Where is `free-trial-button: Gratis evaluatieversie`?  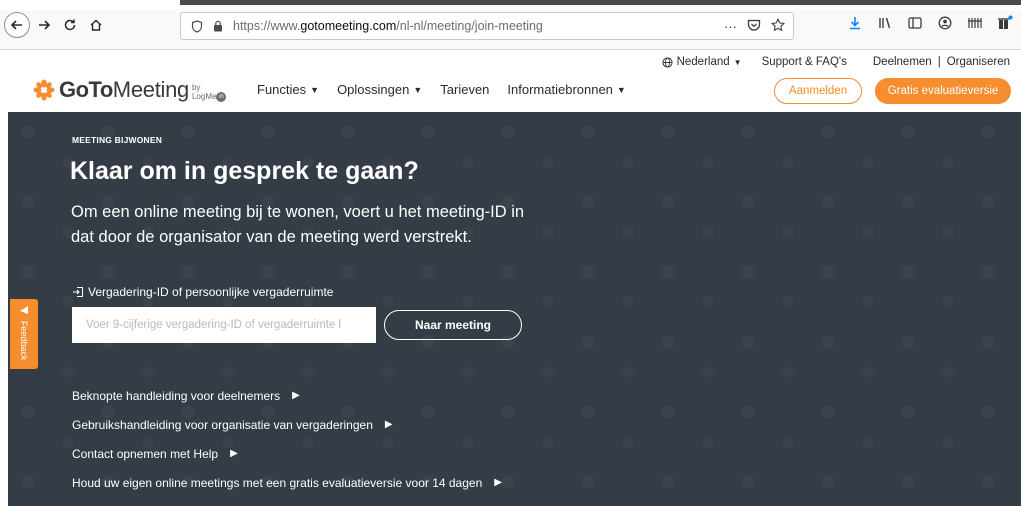 free-trial-button: Gratis evaluatieversie is located at coordinates (943, 91).